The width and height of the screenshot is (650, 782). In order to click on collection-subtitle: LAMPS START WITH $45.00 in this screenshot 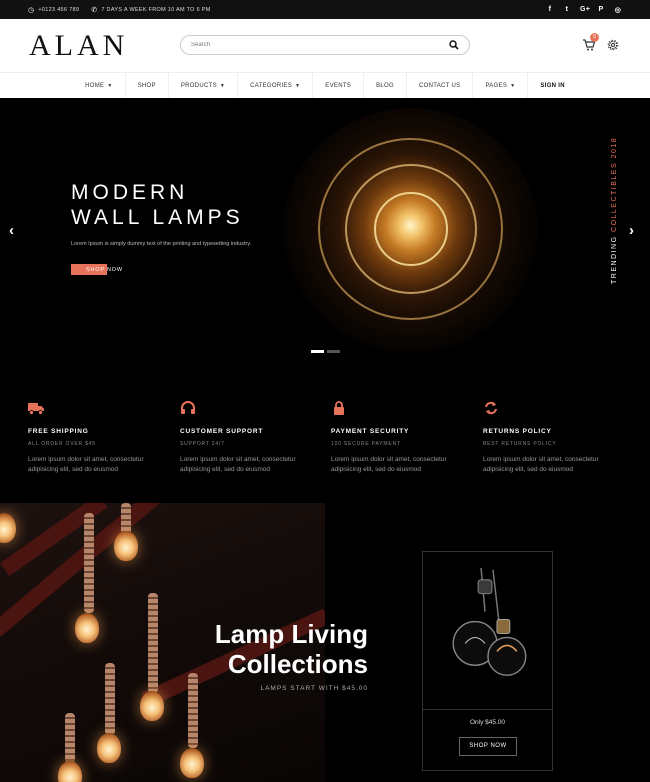, I will do `click(314, 688)`.